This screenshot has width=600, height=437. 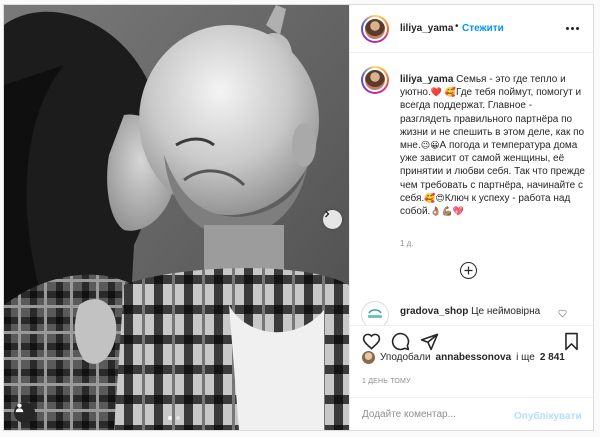 I want to click on load-more-comments-button, so click(x=468, y=270).